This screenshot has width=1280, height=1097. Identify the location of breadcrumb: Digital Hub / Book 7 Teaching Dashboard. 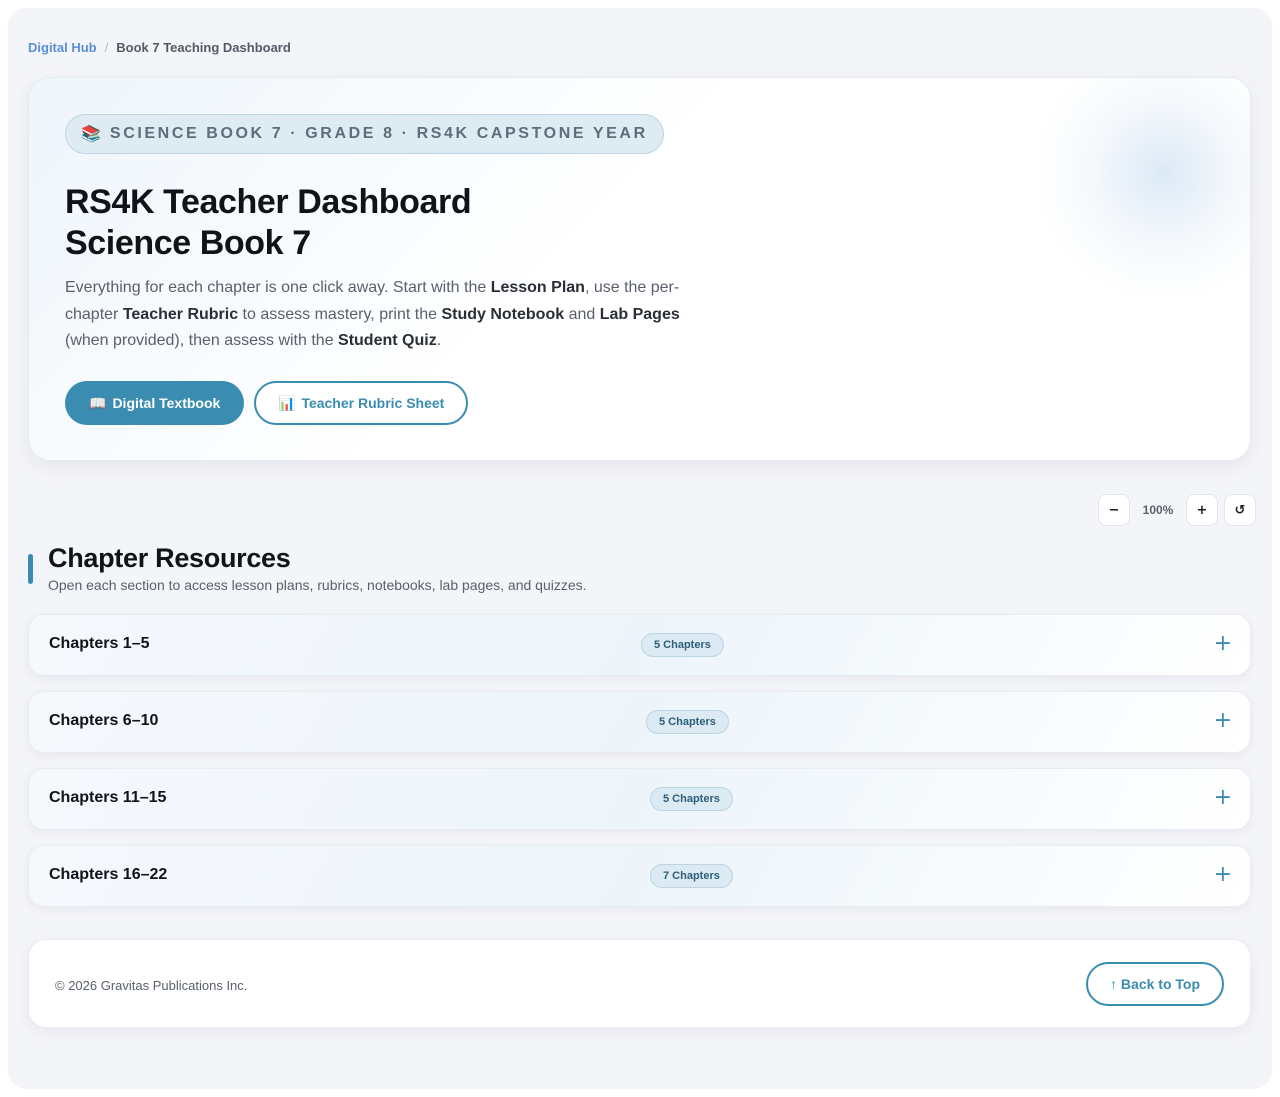
(159, 47).